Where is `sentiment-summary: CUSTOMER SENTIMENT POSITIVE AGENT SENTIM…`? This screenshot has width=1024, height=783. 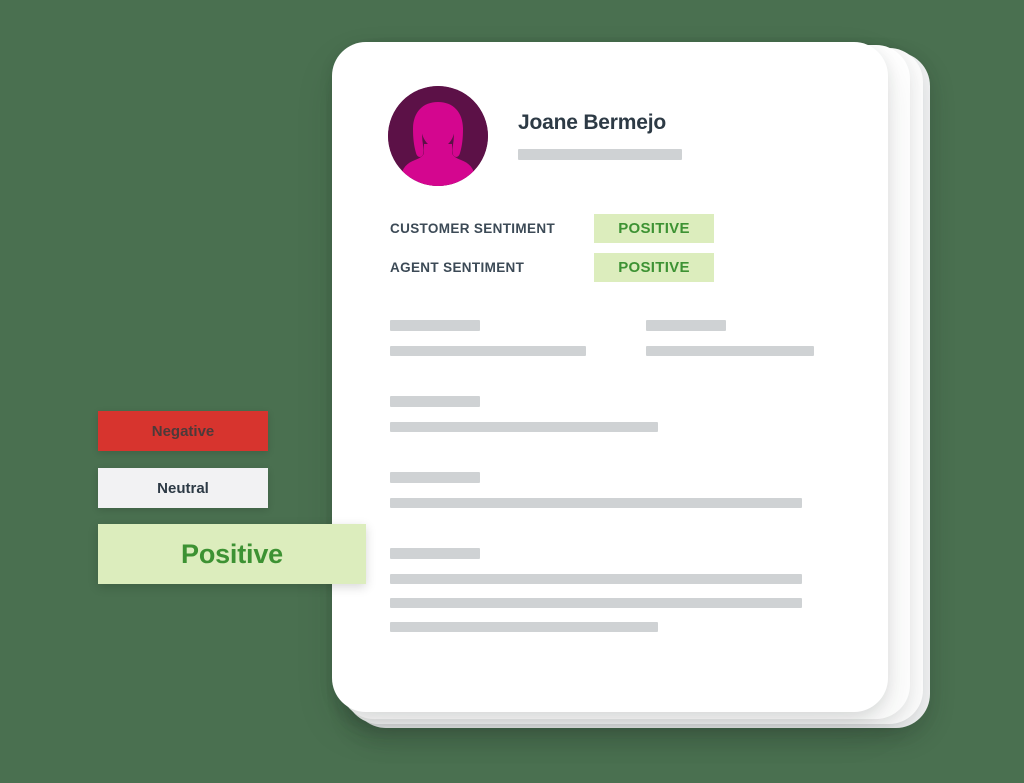
sentiment-summary: CUSTOMER SENTIMENT POSITIVE AGENT SENTIM… is located at coordinates (552, 252).